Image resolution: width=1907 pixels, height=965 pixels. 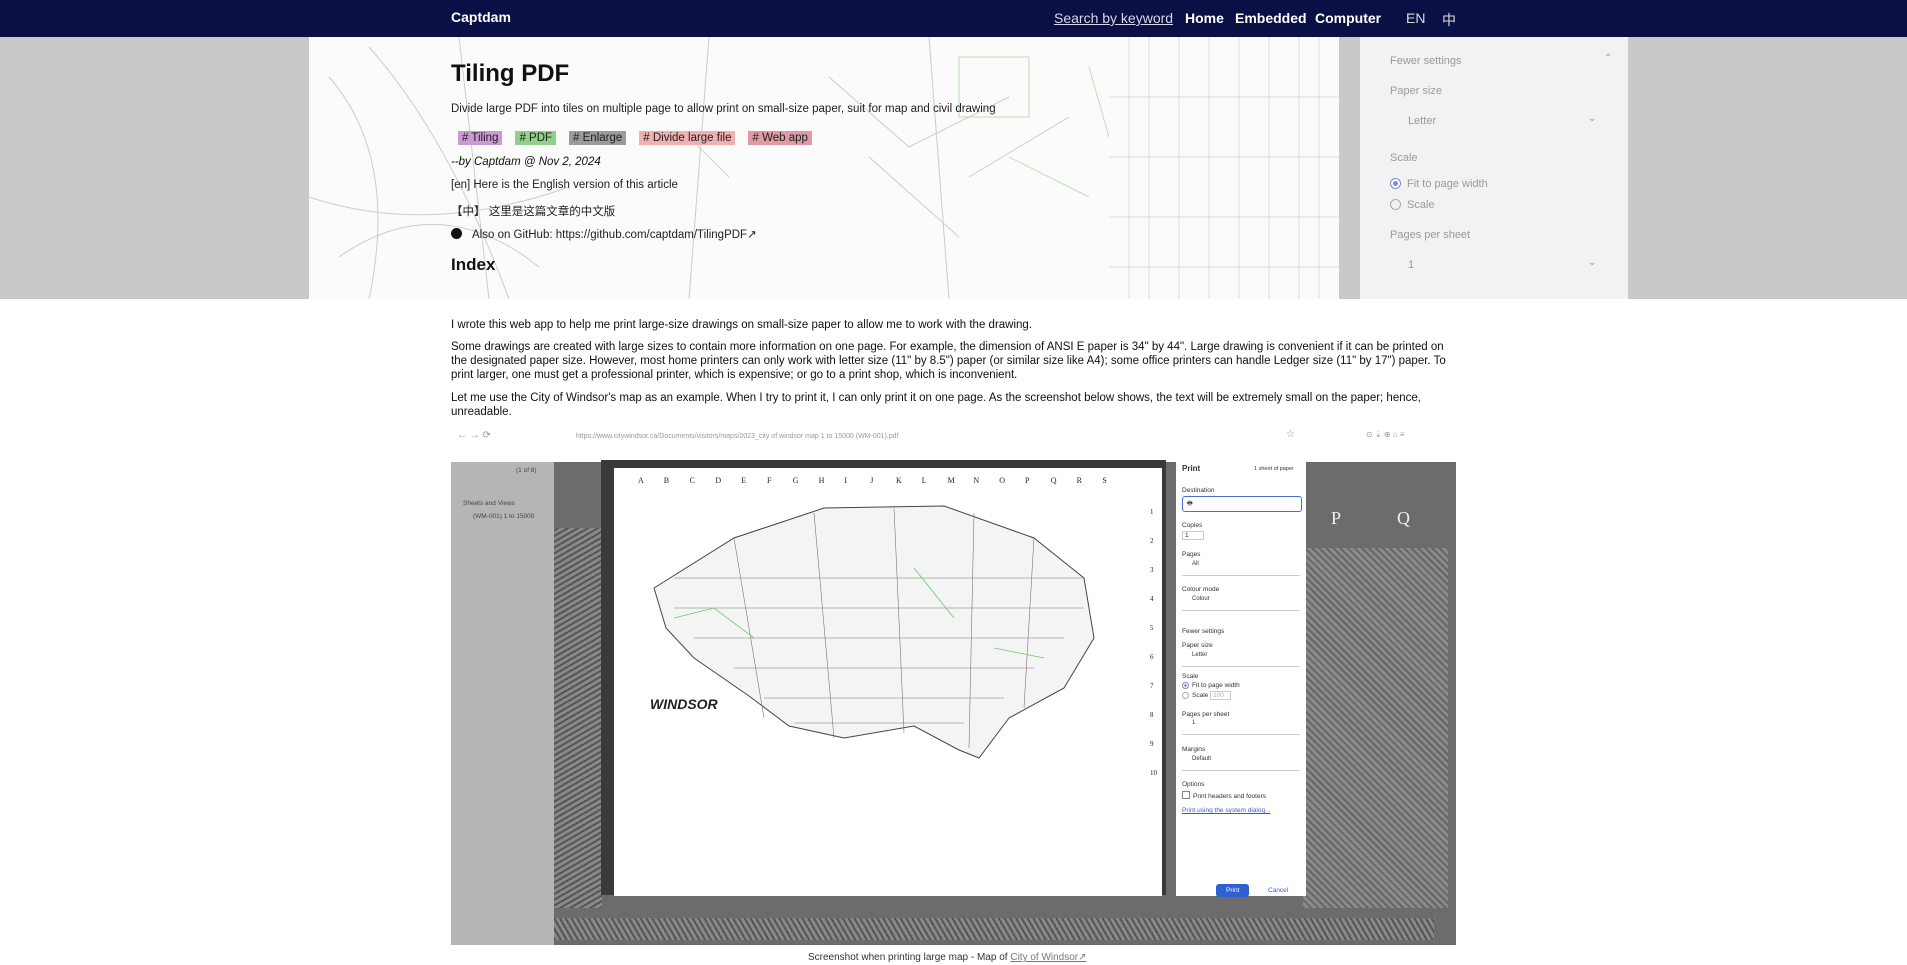 I want to click on scale-fit-option: Fit to page width, so click(x=1211, y=685).